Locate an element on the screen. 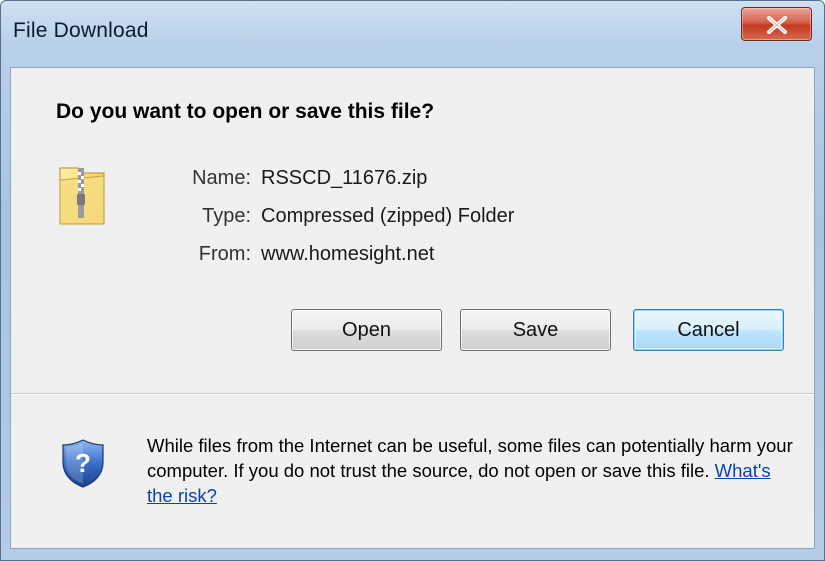 The image size is (825, 561). close-icon is located at coordinates (777, 25).